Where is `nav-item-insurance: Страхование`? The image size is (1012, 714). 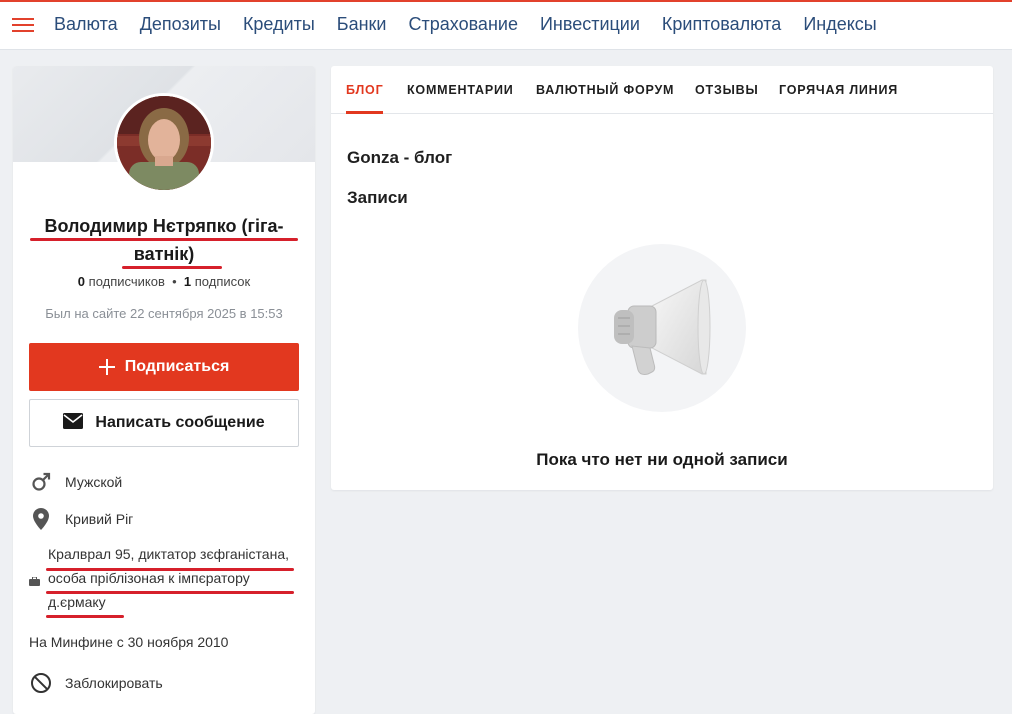 nav-item-insurance: Страхование is located at coordinates (463, 24).